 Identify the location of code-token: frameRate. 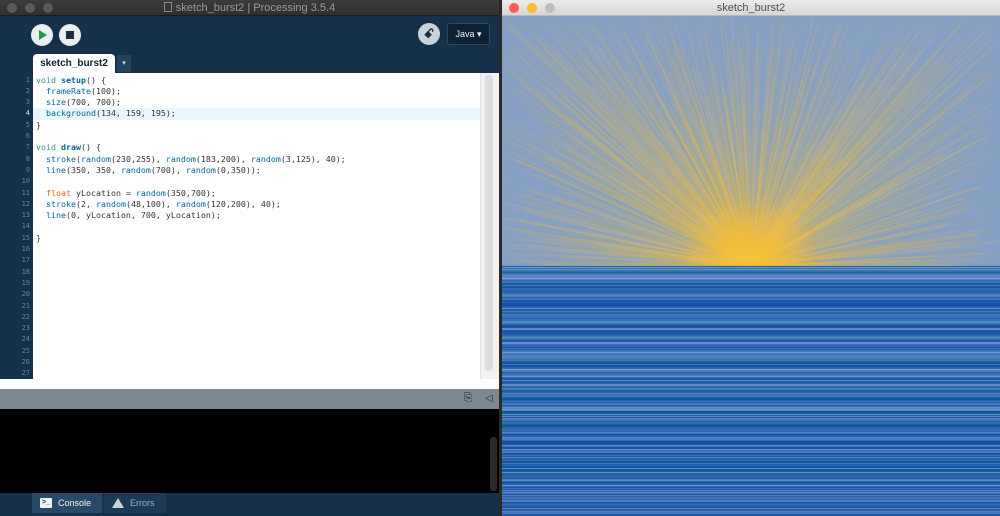
(68, 90).